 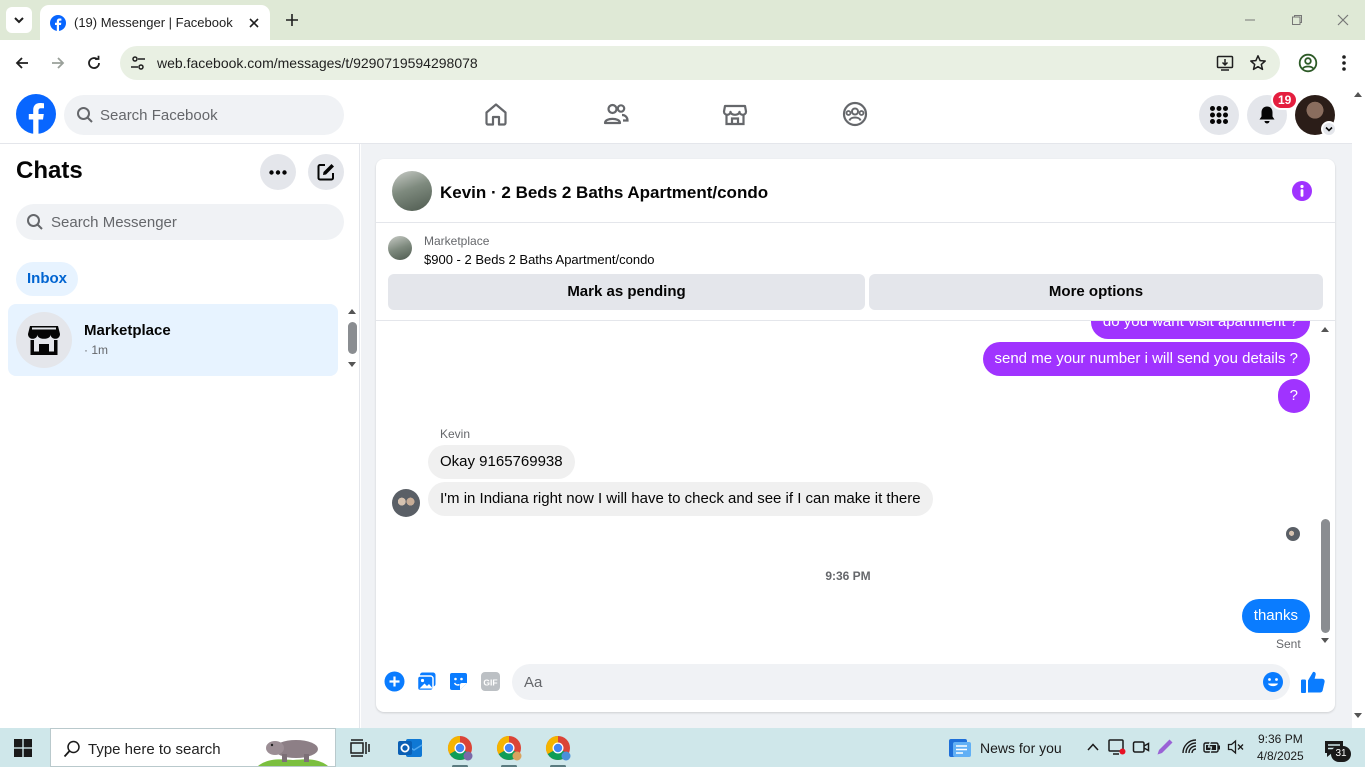 What do you see at coordinates (394, 681) in the screenshot?
I see `more-actions-button` at bounding box center [394, 681].